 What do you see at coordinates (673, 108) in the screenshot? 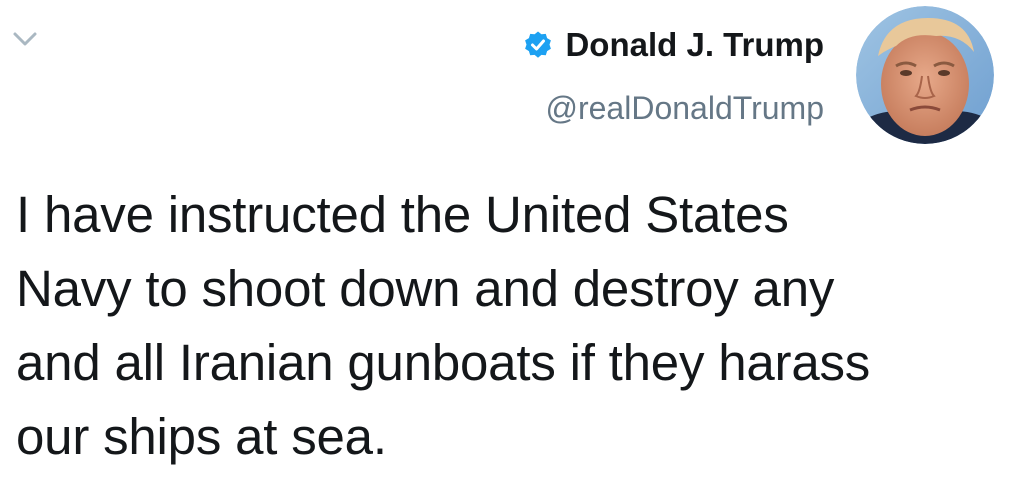
I see `author-handle: @realDonaldTrump` at bounding box center [673, 108].